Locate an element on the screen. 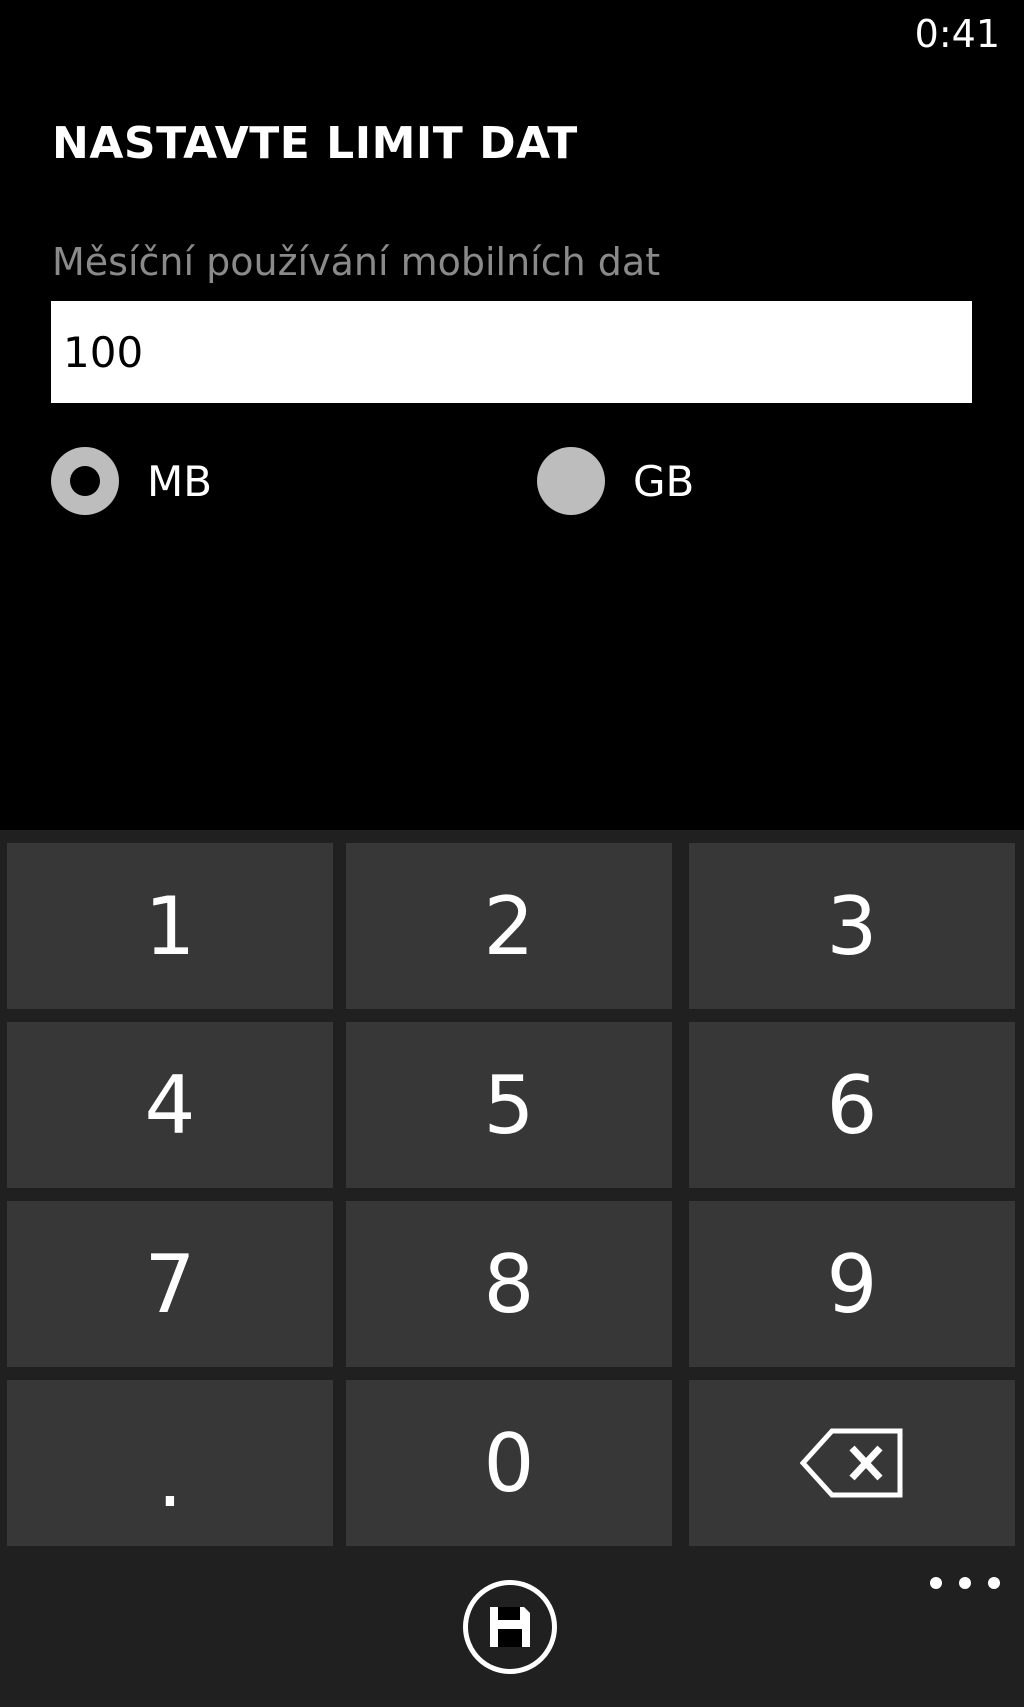  key-decimal-point-label: . is located at coordinates (170, 1478).